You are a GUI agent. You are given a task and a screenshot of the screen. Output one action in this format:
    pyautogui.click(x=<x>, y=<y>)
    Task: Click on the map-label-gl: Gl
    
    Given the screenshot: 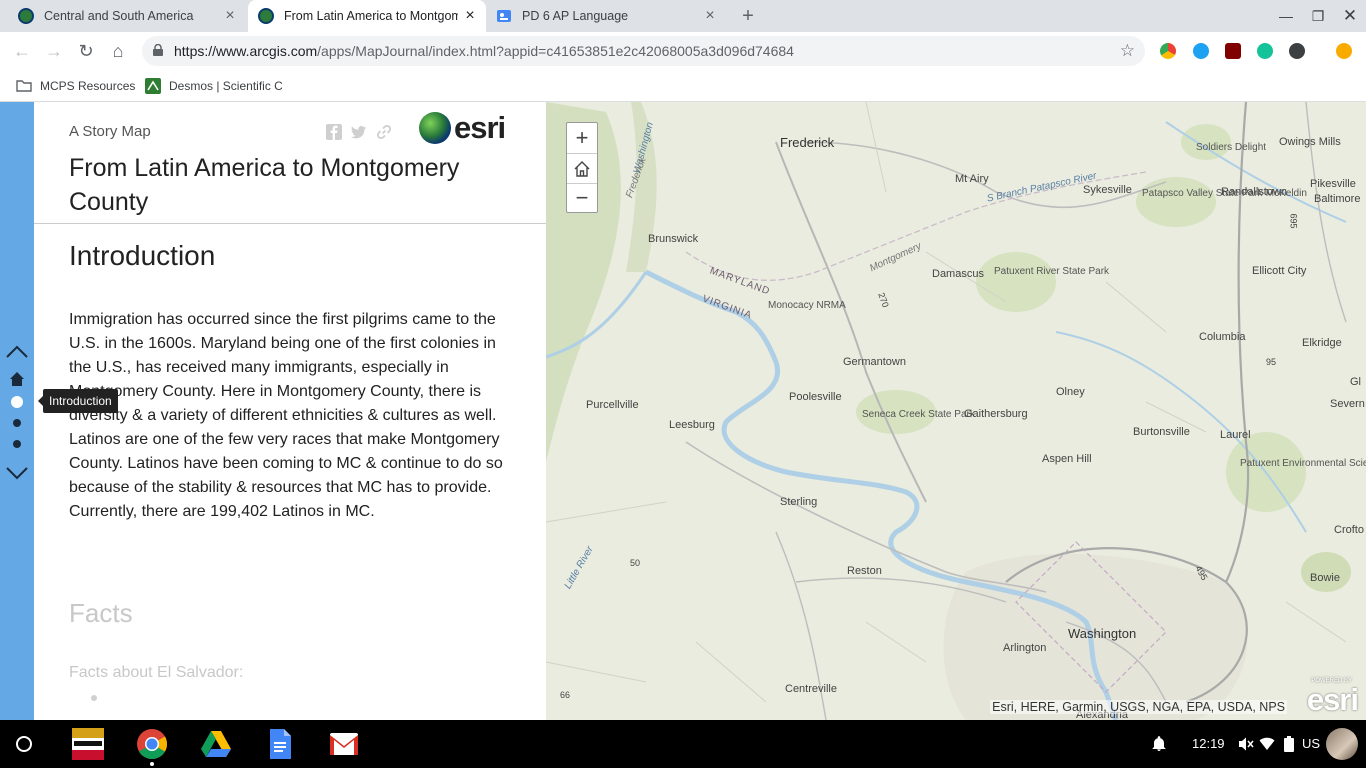 What is the action you would take?
    pyautogui.click(x=1355, y=382)
    